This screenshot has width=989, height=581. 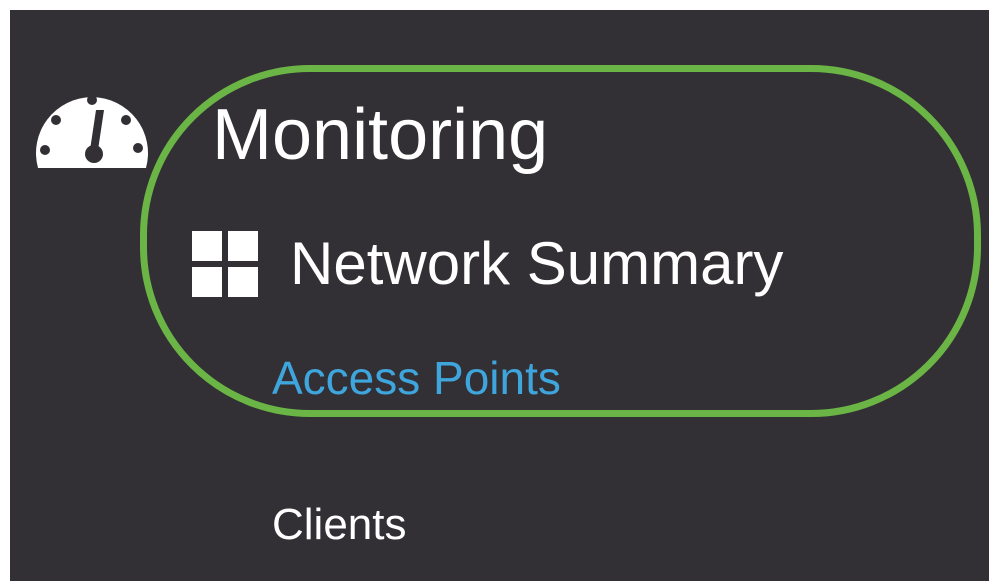 What do you see at coordinates (416, 378) in the screenshot?
I see `nav-item-access-points: Access Points` at bounding box center [416, 378].